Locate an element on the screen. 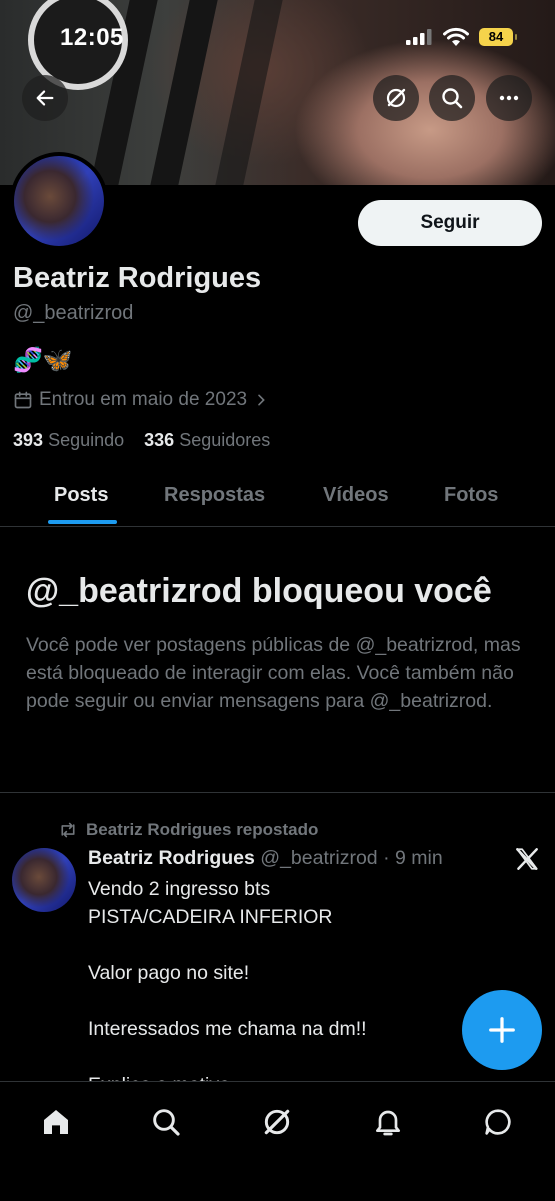 This screenshot has height=1201, width=555. more-icon is located at coordinates (509, 98).